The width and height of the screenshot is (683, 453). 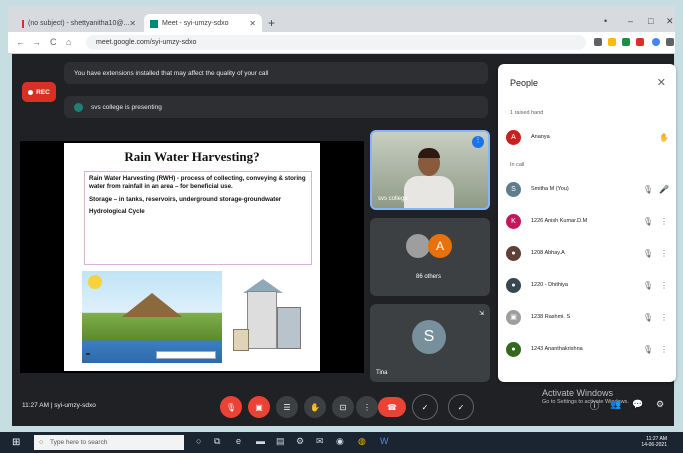 What do you see at coordinates (418, 246) in the screenshot?
I see `participant-avatar` at bounding box center [418, 246].